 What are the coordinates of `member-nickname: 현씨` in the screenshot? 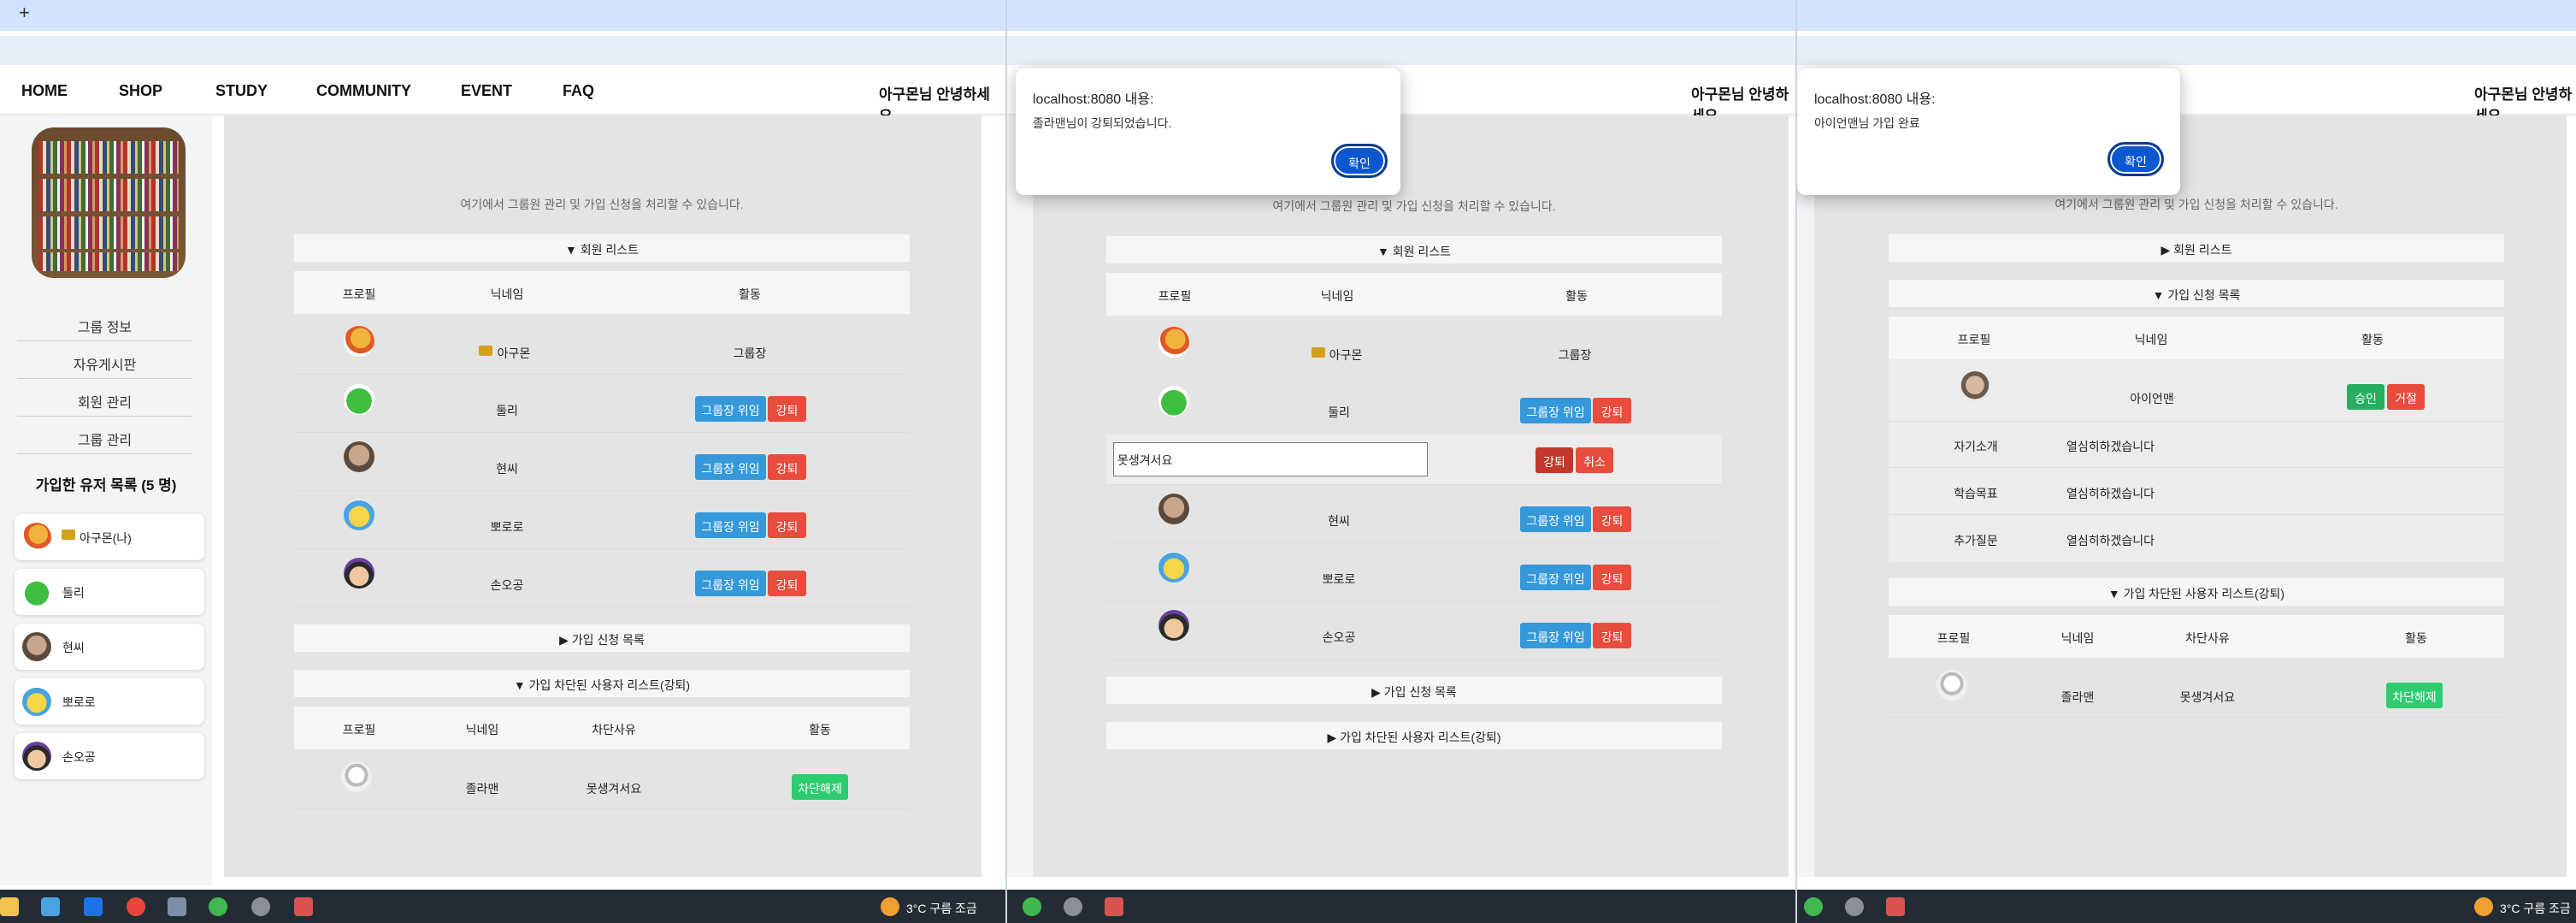 It's located at (507, 469).